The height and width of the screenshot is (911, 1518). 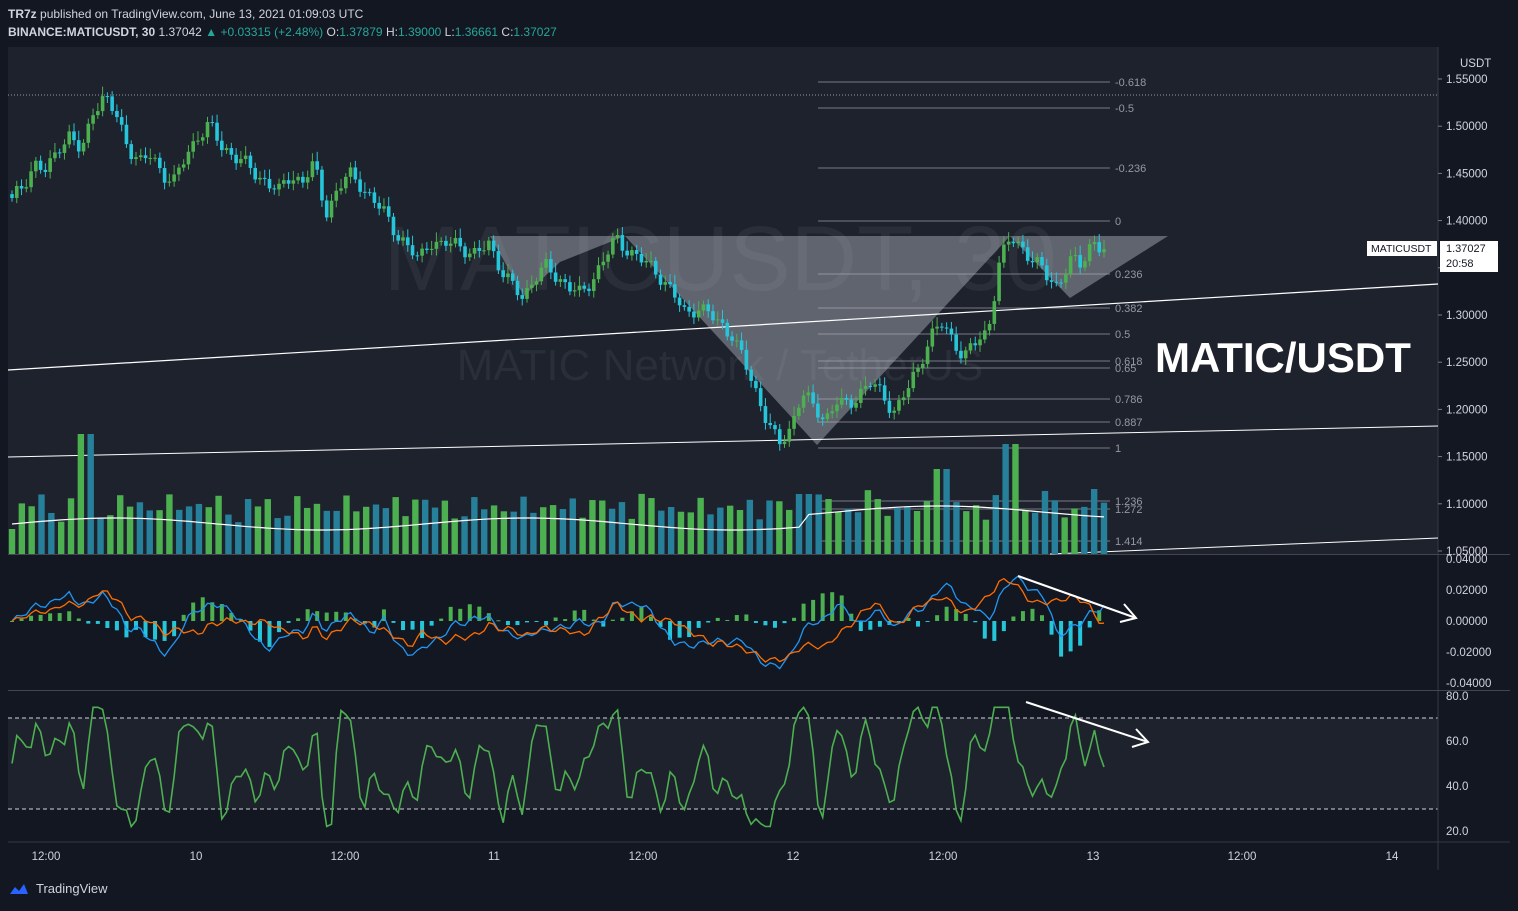 What do you see at coordinates (1130, 83) in the screenshot?
I see `fib-level-label: -0.618` at bounding box center [1130, 83].